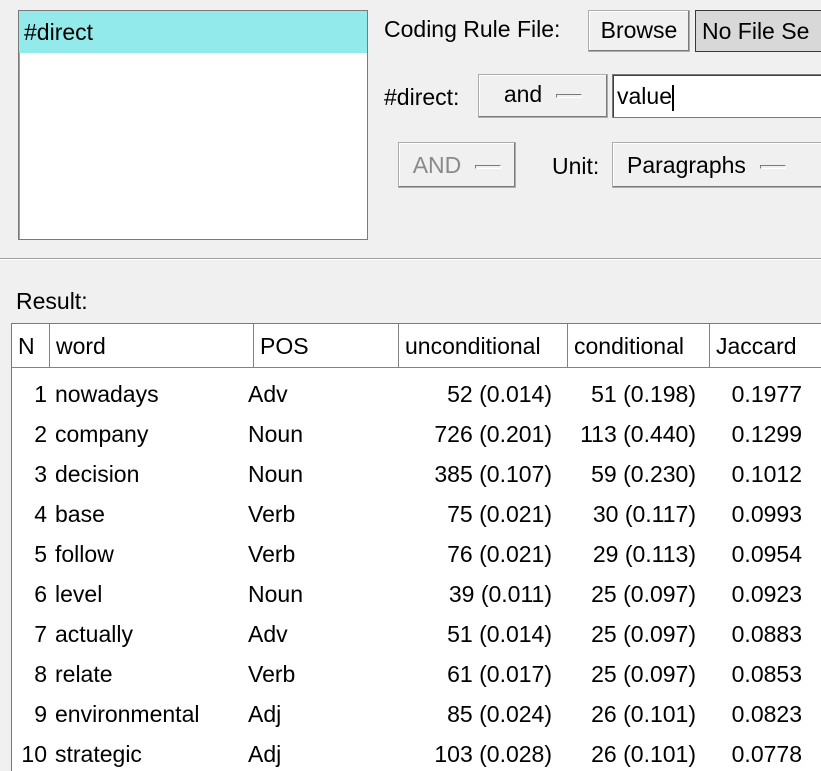 This screenshot has height=771, width=821. Describe the element at coordinates (40, 634) in the screenshot. I see `cell-n: 7` at that location.